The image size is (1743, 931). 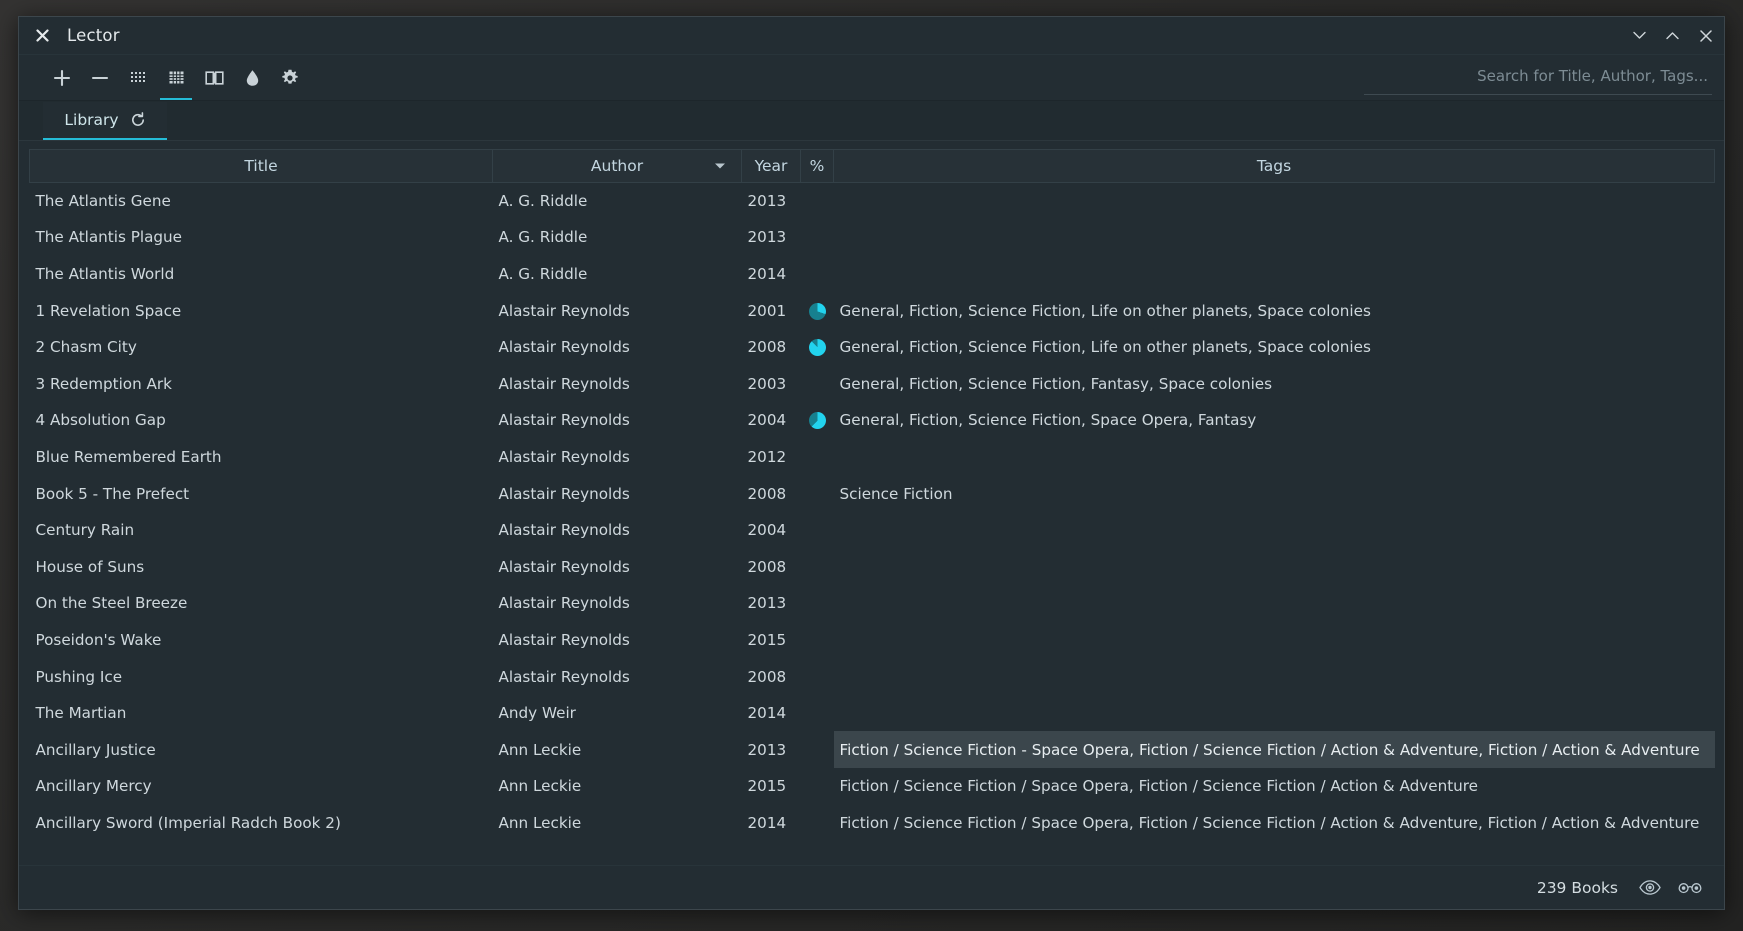 I want to click on cell-title: 4 Absolution Gap, so click(x=100, y=420).